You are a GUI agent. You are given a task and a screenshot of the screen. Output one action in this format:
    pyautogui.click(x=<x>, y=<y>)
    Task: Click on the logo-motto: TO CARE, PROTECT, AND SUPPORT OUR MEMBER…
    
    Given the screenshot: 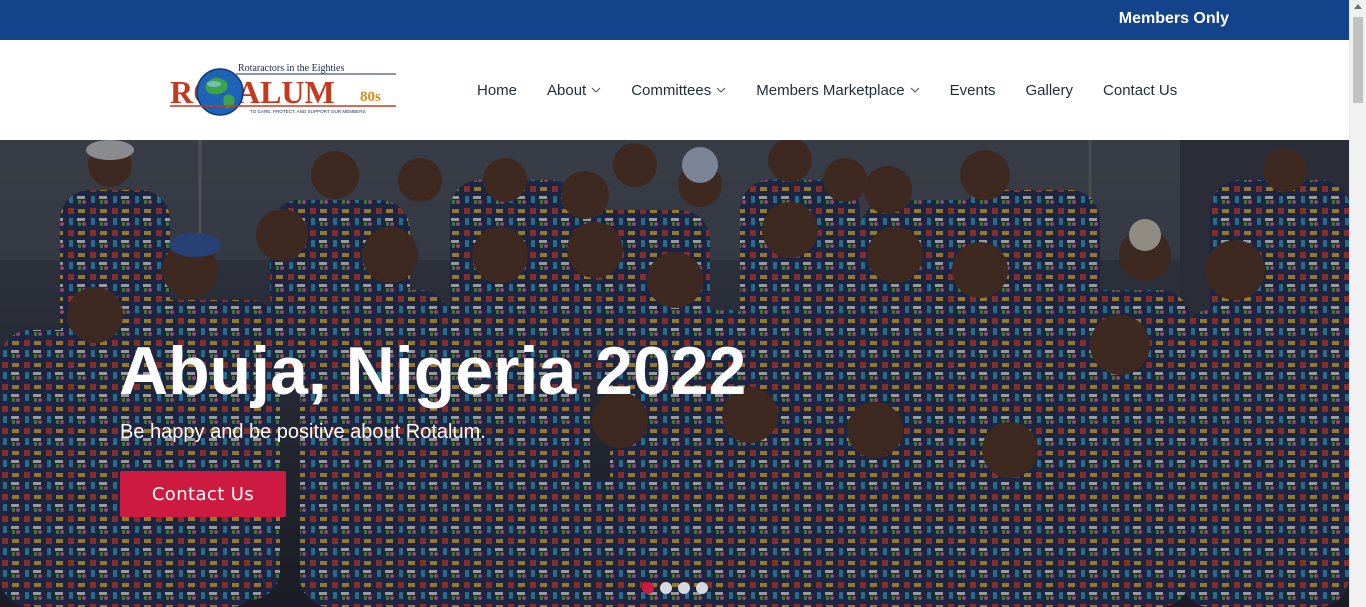 What is the action you would take?
    pyautogui.click(x=308, y=111)
    